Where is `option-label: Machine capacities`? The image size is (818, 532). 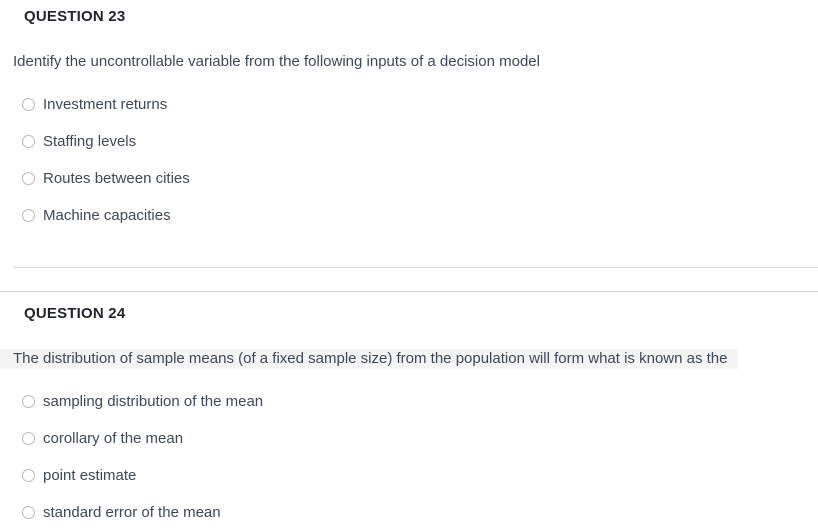
option-label: Machine capacities is located at coordinates (107, 215).